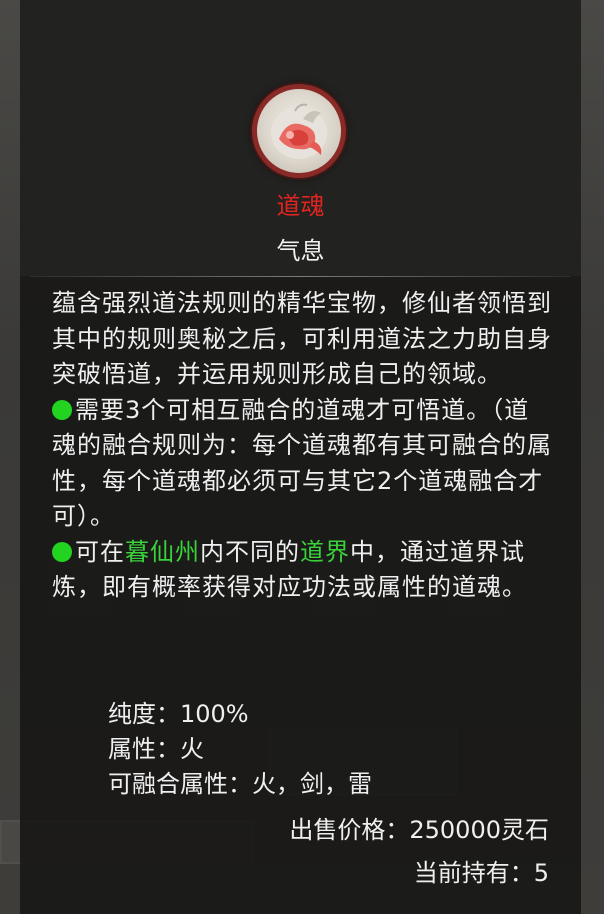 Image resolution: width=604 pixels, height=914 pixels. Describe the element at coordinates (178, 714) in the screenshot. I see `purity-stat: 纯度：100%` at that location.